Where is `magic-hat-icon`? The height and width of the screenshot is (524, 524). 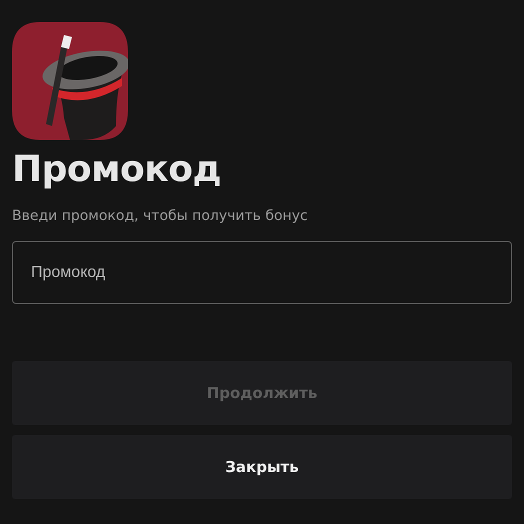
magic-hat-icon is located at coordinates (70, 81).